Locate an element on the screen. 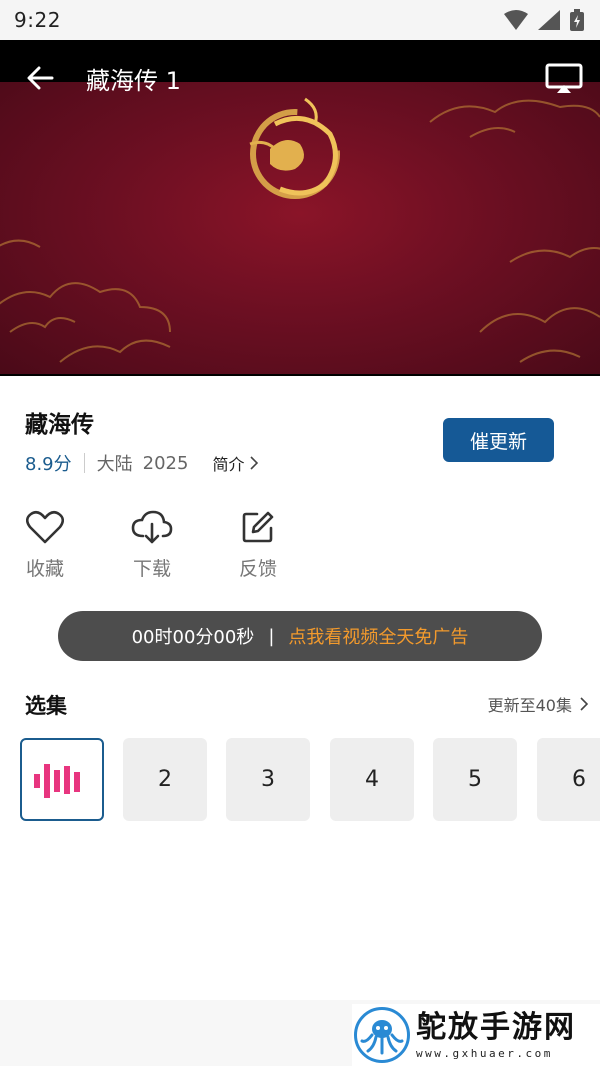  episode-3: 3 is located at coordinates (268, 779).